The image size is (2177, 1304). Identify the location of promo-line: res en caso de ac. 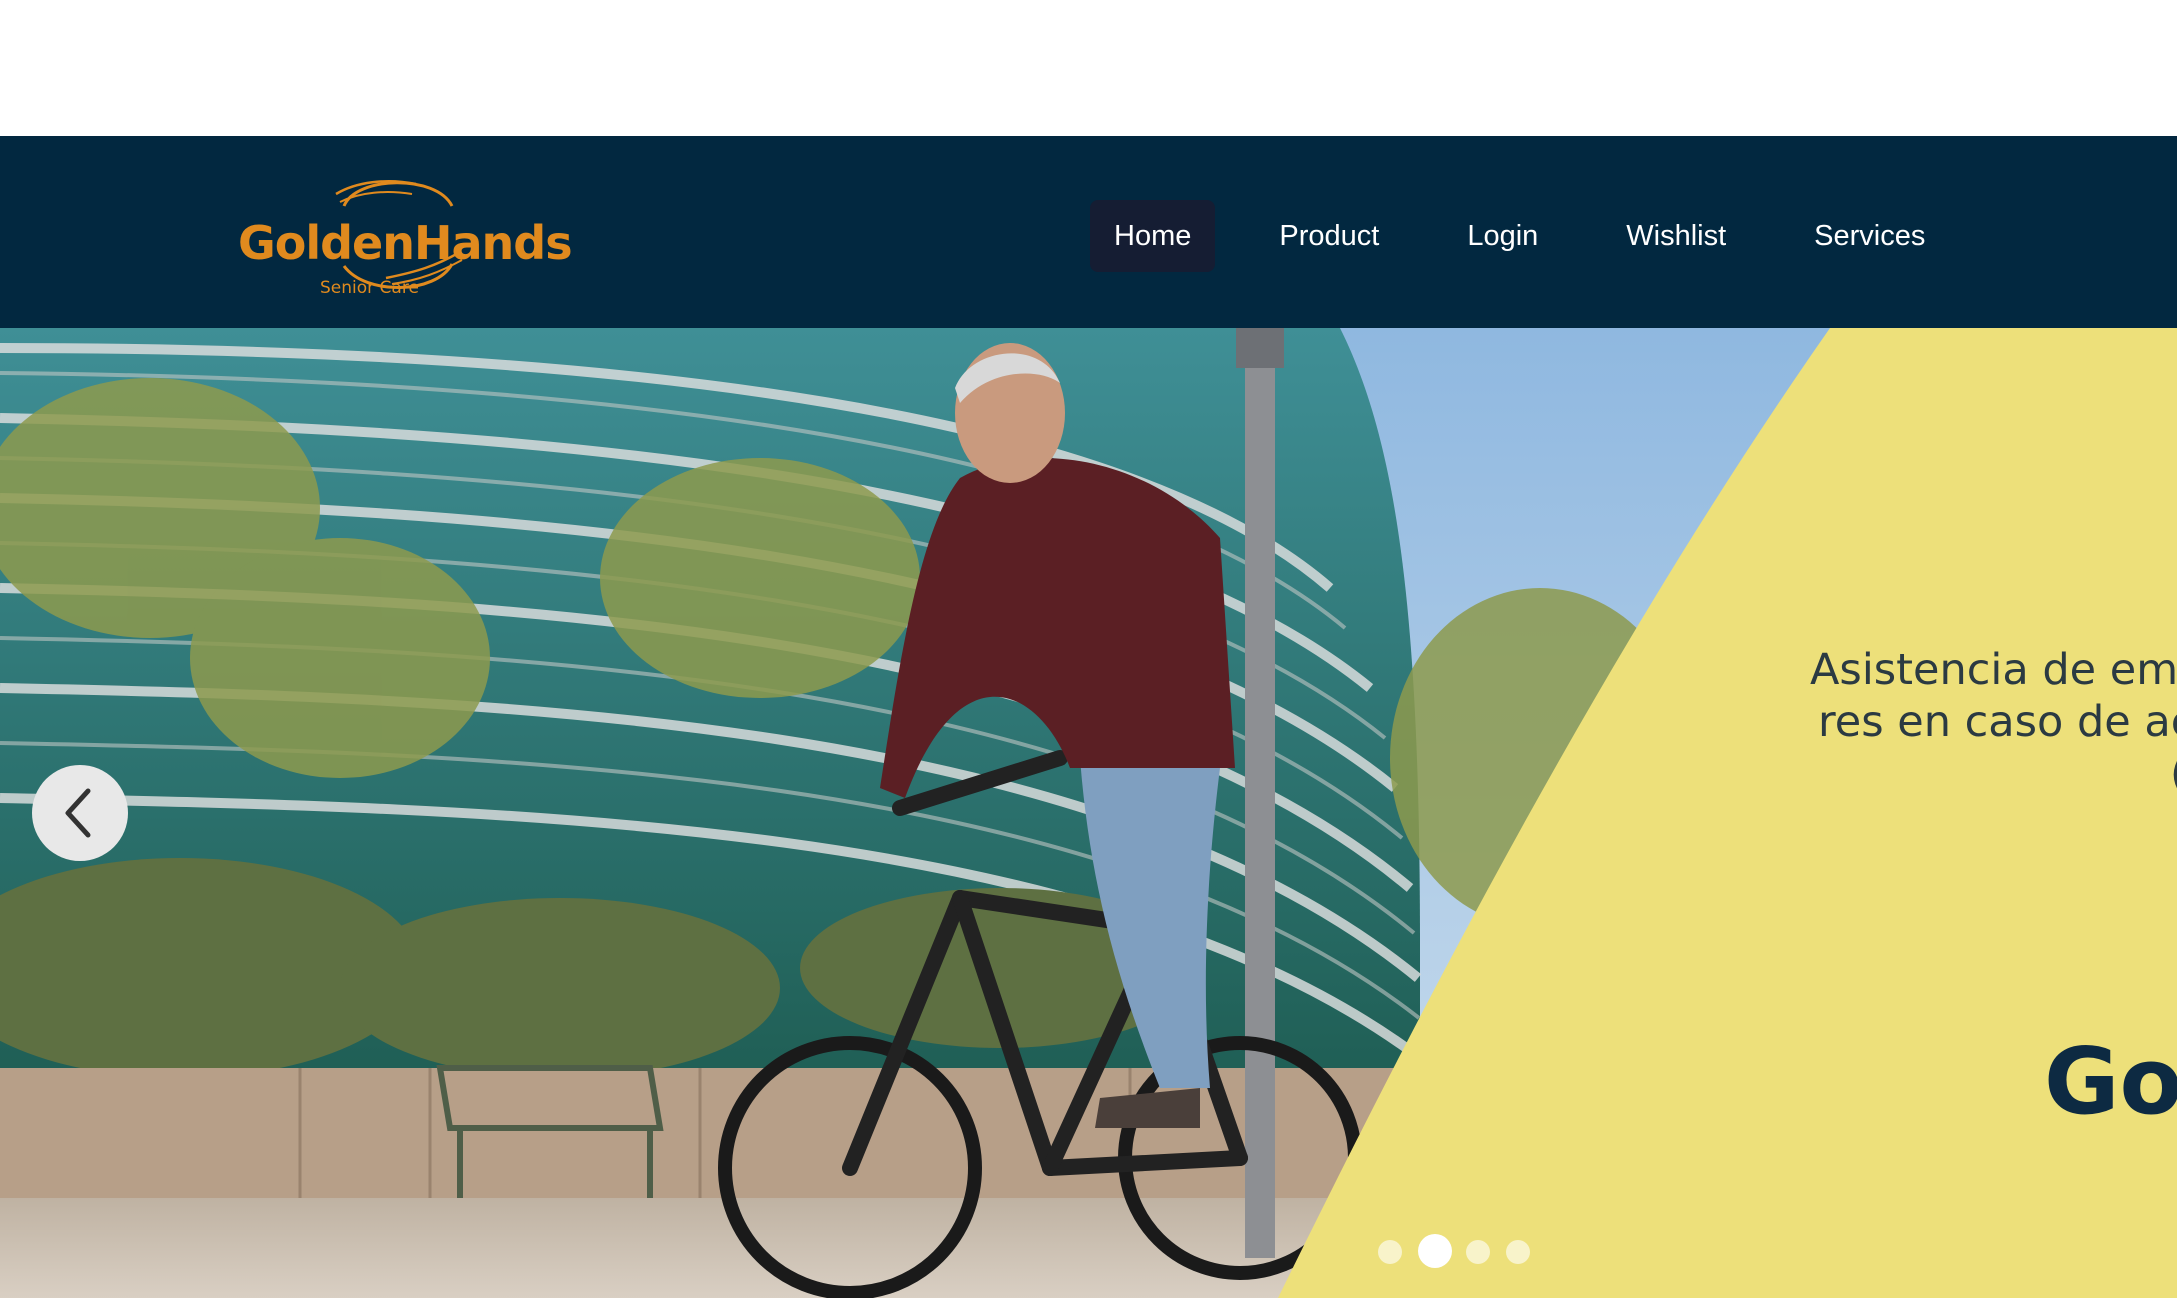
(1997, 722).